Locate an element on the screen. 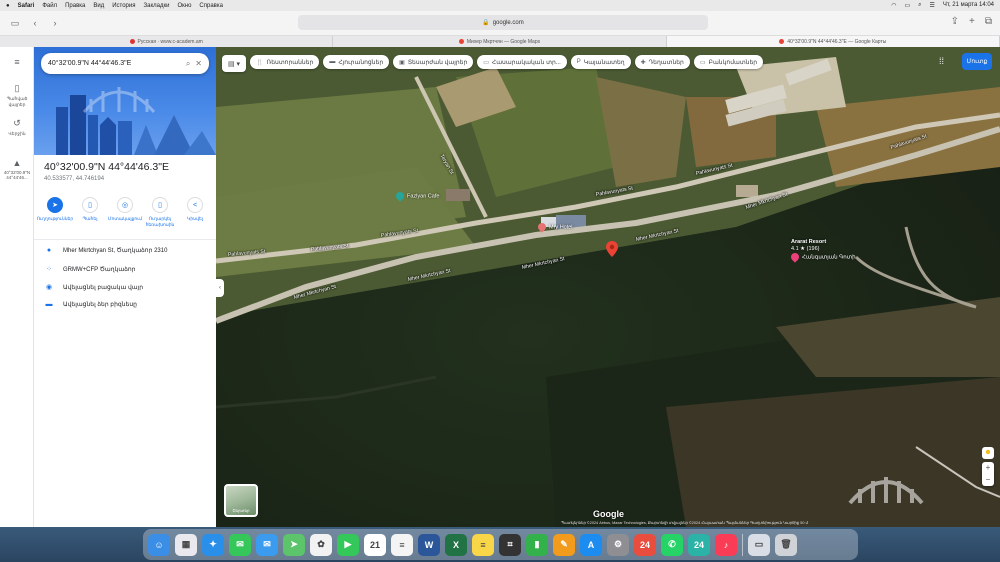 This screenshot has height=562, width=1000. settings-icon: ⚙ is located at coordinates (618, 544).